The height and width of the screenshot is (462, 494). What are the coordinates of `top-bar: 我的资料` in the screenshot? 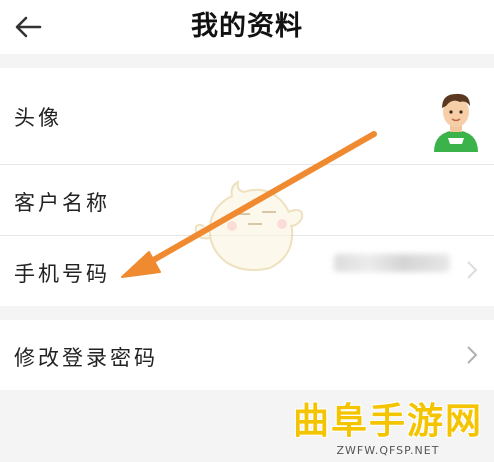 It's located at (247, 27).